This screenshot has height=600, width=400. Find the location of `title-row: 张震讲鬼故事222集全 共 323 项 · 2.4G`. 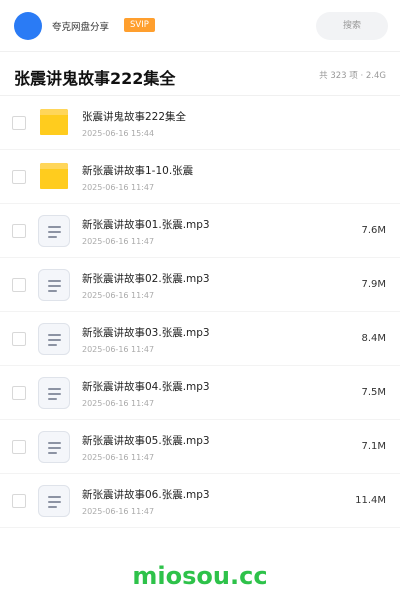

title-row: 张震讲鬼故事222集全 共 323 项 · 2.4G is located at coordinates (200, 74).